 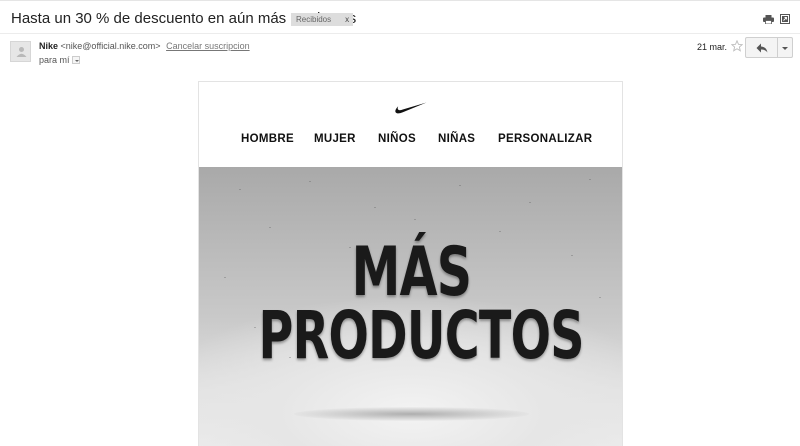 I want to click on reply-icon, so click(x=762, y=48).